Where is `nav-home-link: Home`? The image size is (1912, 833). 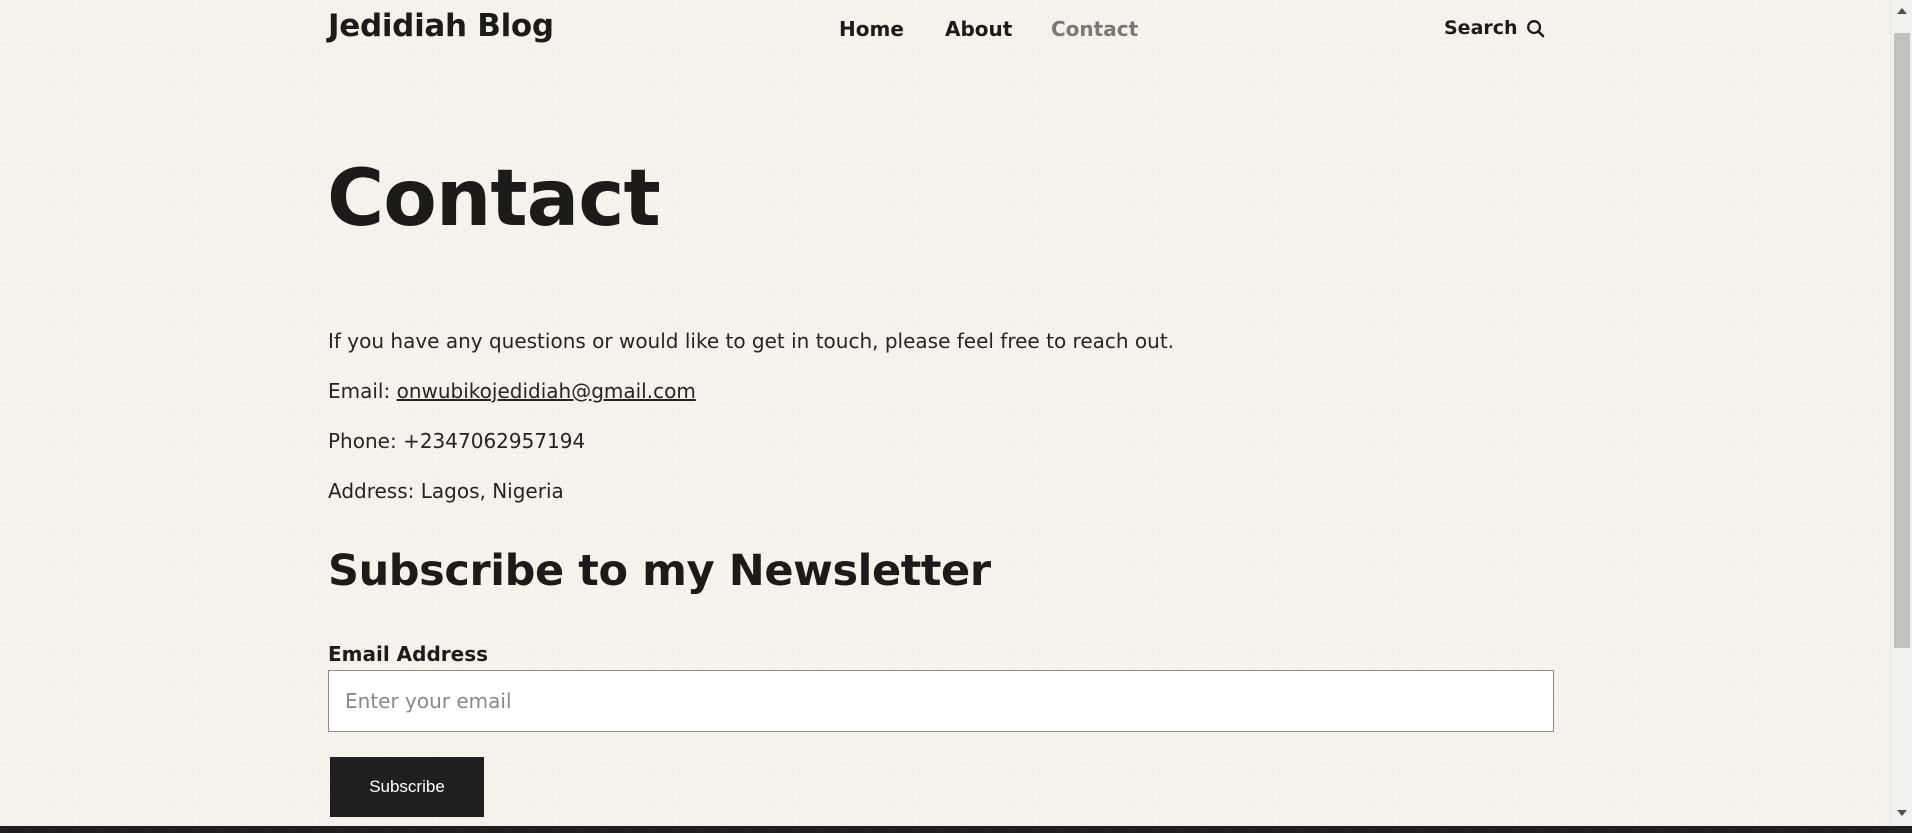 nav-home-link: Home is located at coordinates (871, 29).